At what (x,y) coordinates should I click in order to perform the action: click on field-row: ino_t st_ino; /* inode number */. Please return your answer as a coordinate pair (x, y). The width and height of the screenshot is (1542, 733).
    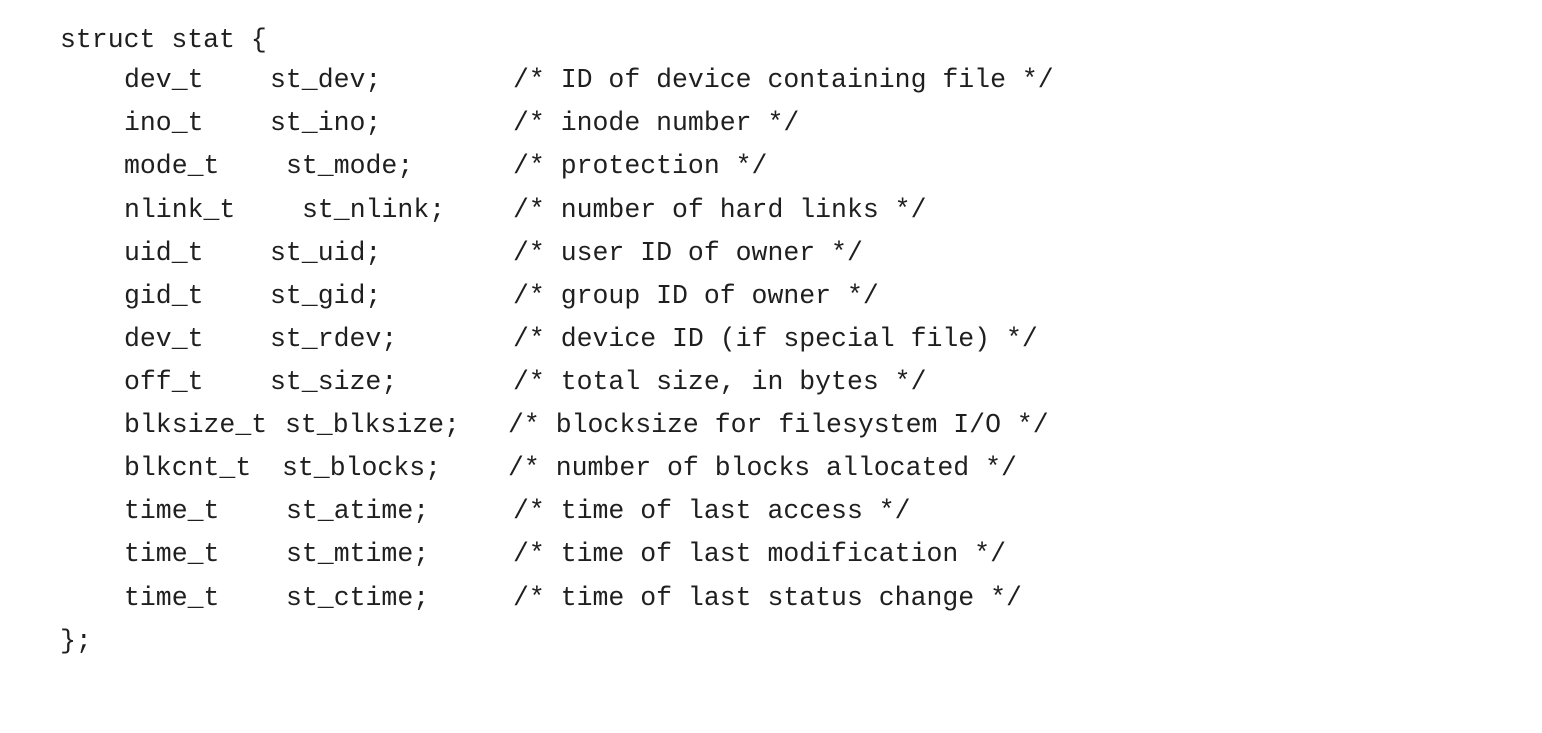
    Looking at the image, I should click on (771, 123).